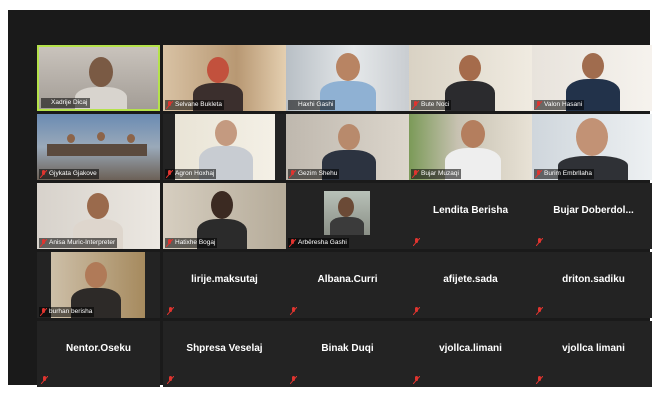 This screenshot has width=652, height=396. I want to click on participant-name: lirije.maksutaj, so click(224, 279).